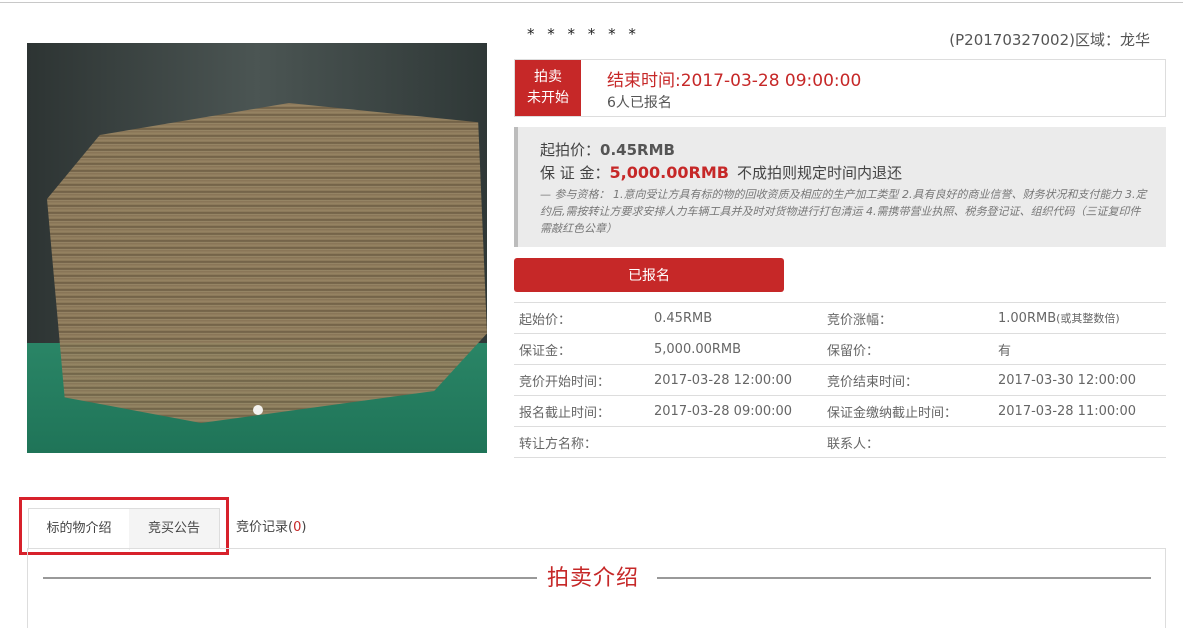 The image size is (1193, 628). Describe the element at coordinates (907, 318) in the screenshot. I see `info-label: 竞价涨幅：` at that location.